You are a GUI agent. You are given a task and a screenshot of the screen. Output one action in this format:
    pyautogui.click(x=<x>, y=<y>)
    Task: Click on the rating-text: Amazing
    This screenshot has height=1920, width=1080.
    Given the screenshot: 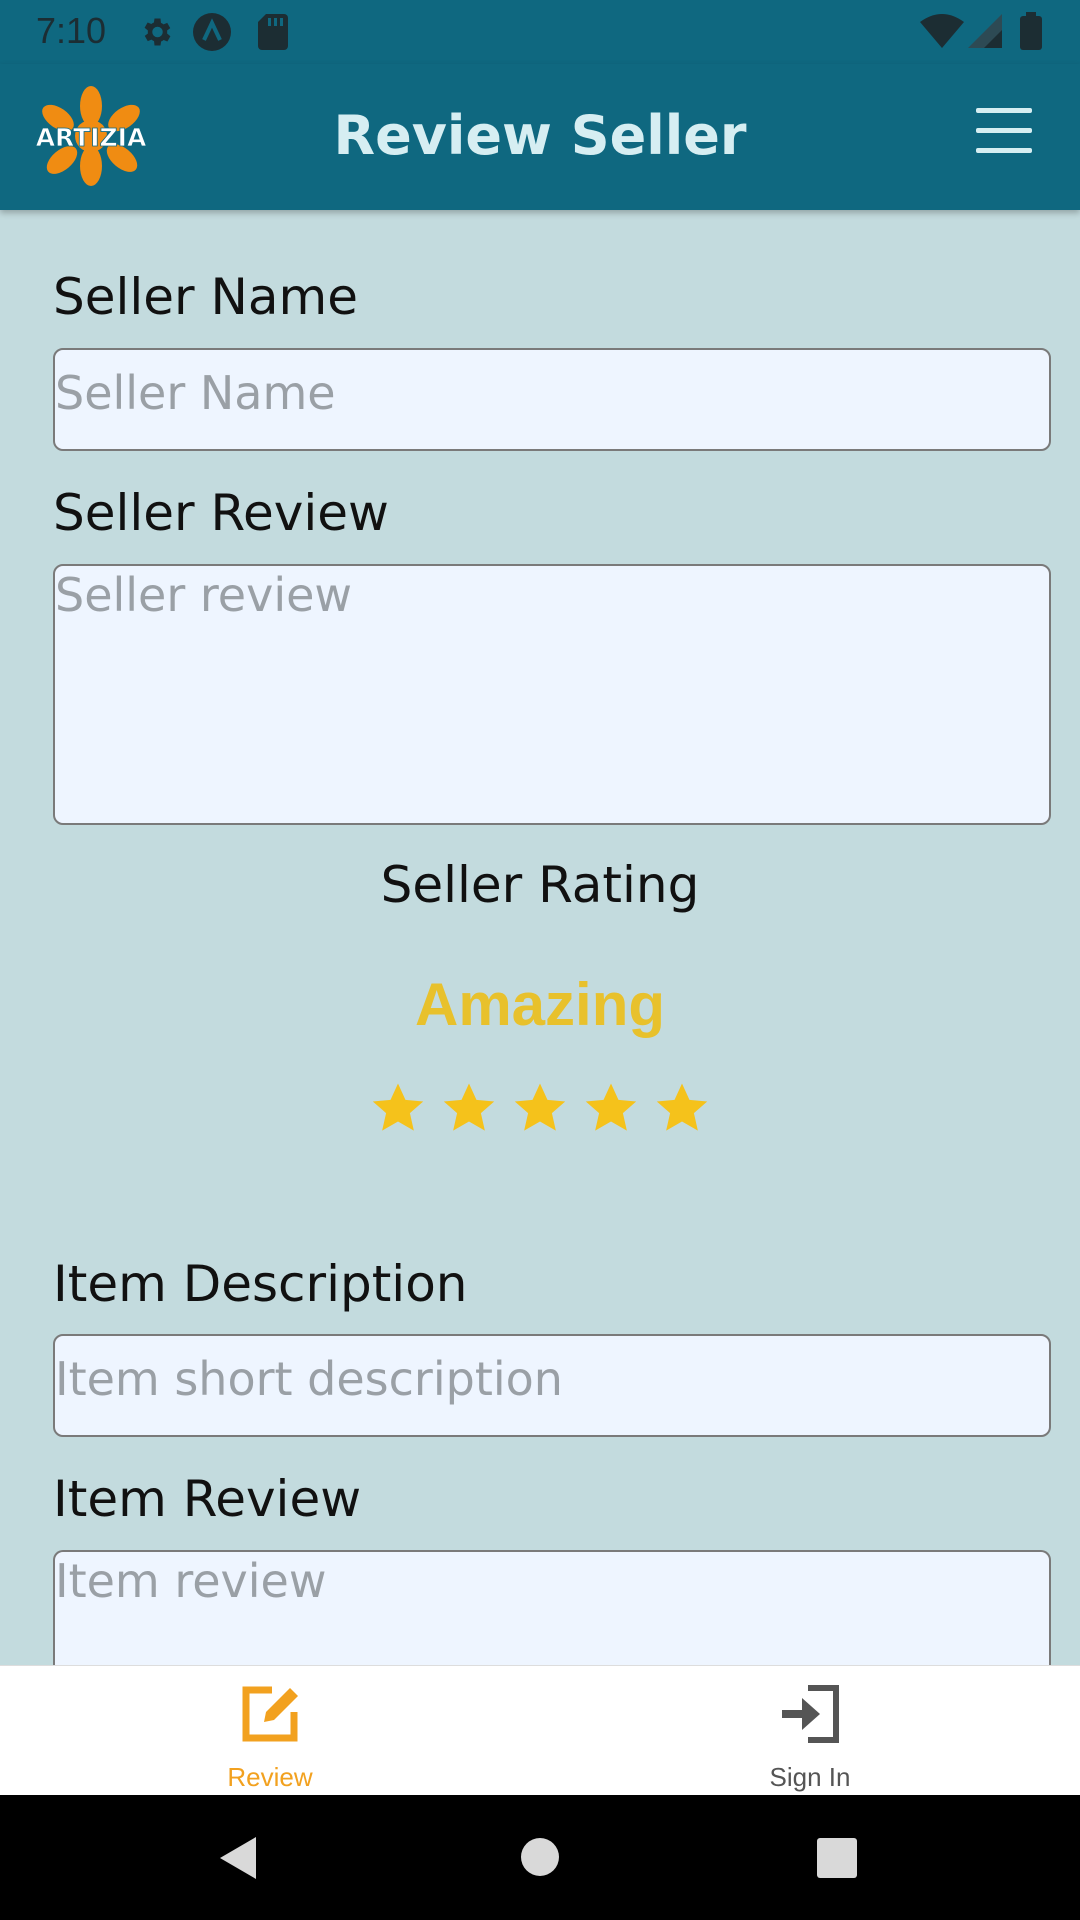 What is the action you would take?
    pyautogui.click(x=540, y=1004)
    